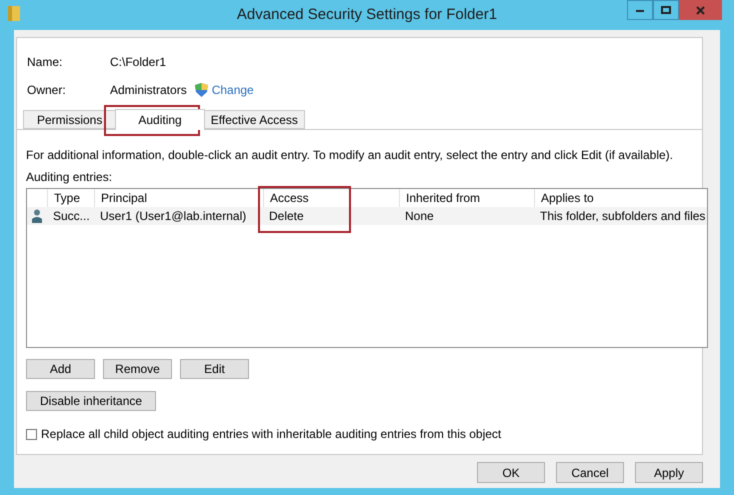 The width and height of the screenshot is (734, 495). Describe the element at coordinates (91, 401) in the screenshot. I see `disable-inheritance-button: Disable inheritance` at that location.